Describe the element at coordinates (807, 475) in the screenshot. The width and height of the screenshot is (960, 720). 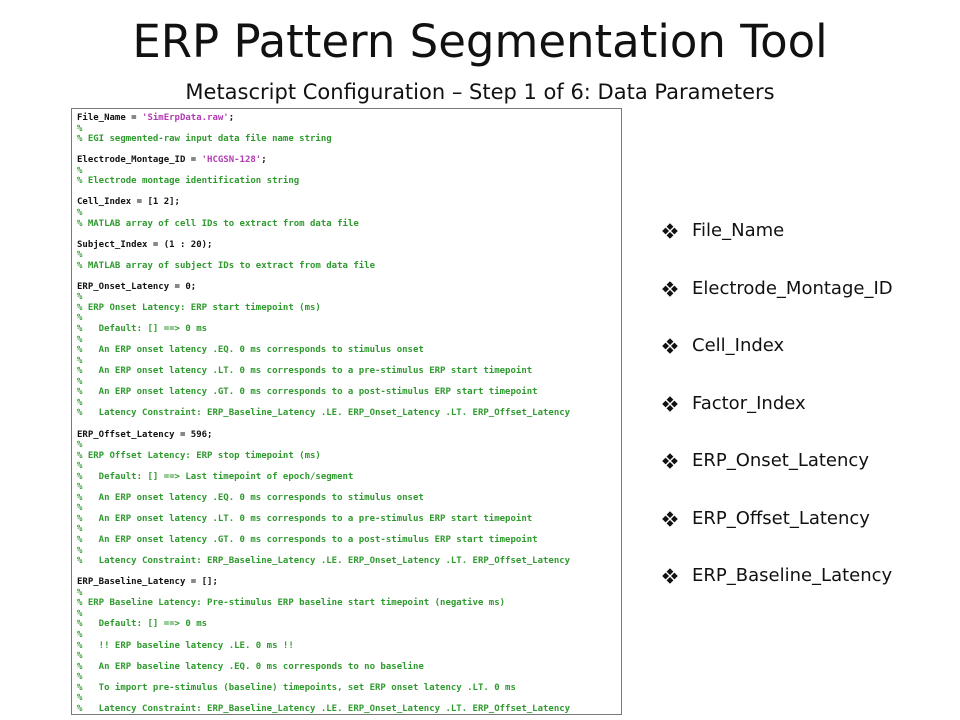
I see `parameter-bullet-item: ERP_Onset_Latency` at that location.